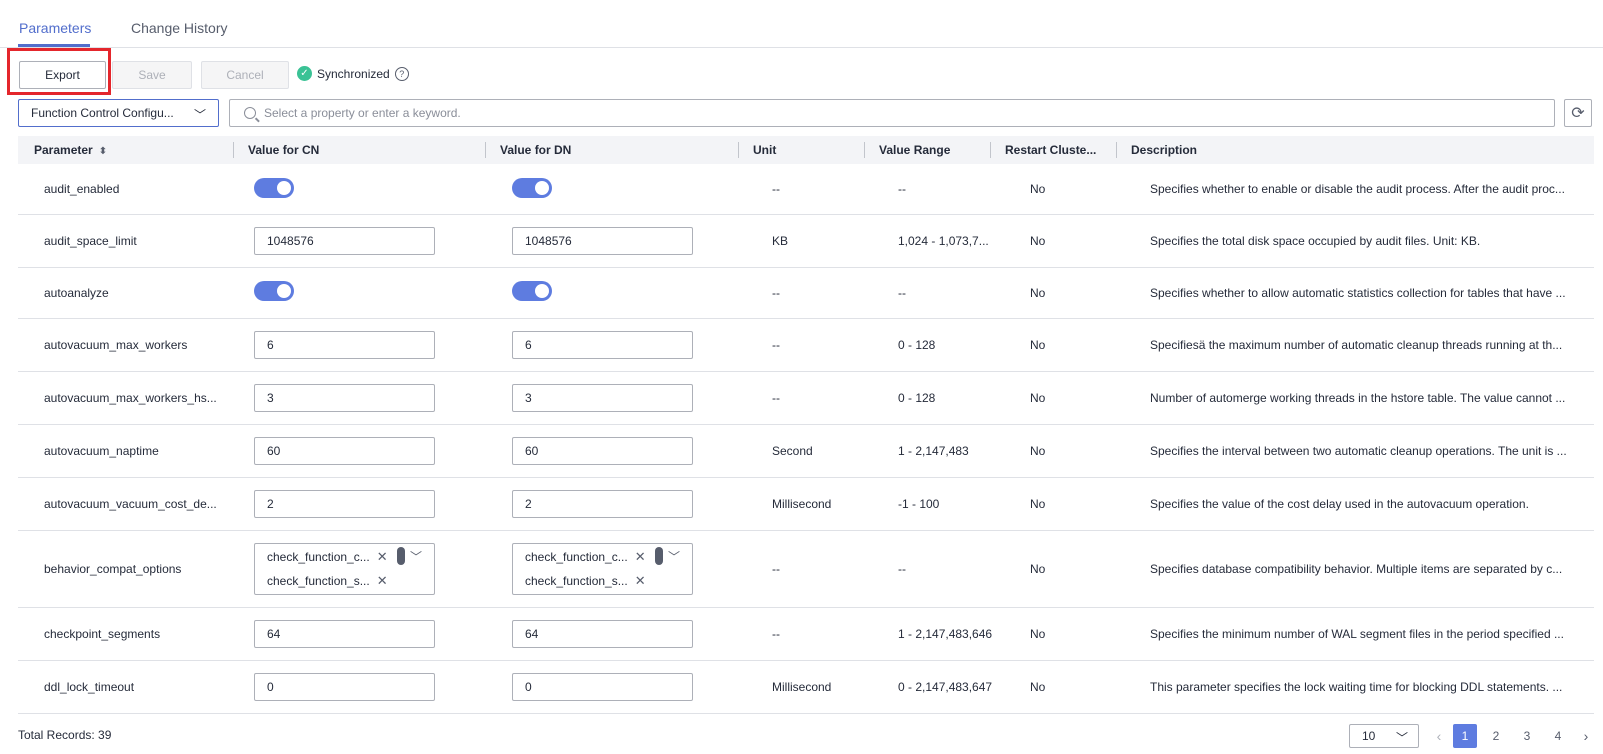  I want to click on range-cell: 0 - 128, so click(917, 345).